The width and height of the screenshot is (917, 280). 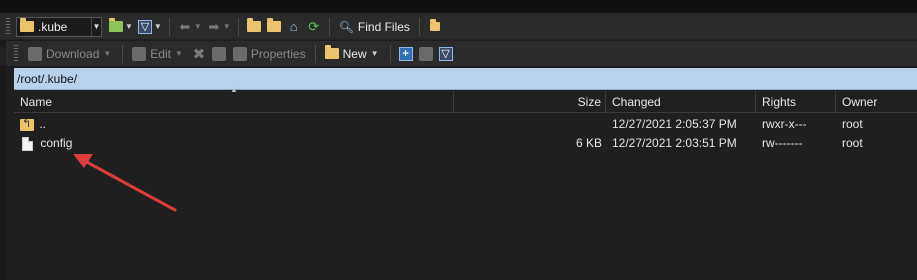 What do you see at coordinates (782, 143) in the screenshot?
I see `file-rights: rw-------` at bounding box center [782, 143].